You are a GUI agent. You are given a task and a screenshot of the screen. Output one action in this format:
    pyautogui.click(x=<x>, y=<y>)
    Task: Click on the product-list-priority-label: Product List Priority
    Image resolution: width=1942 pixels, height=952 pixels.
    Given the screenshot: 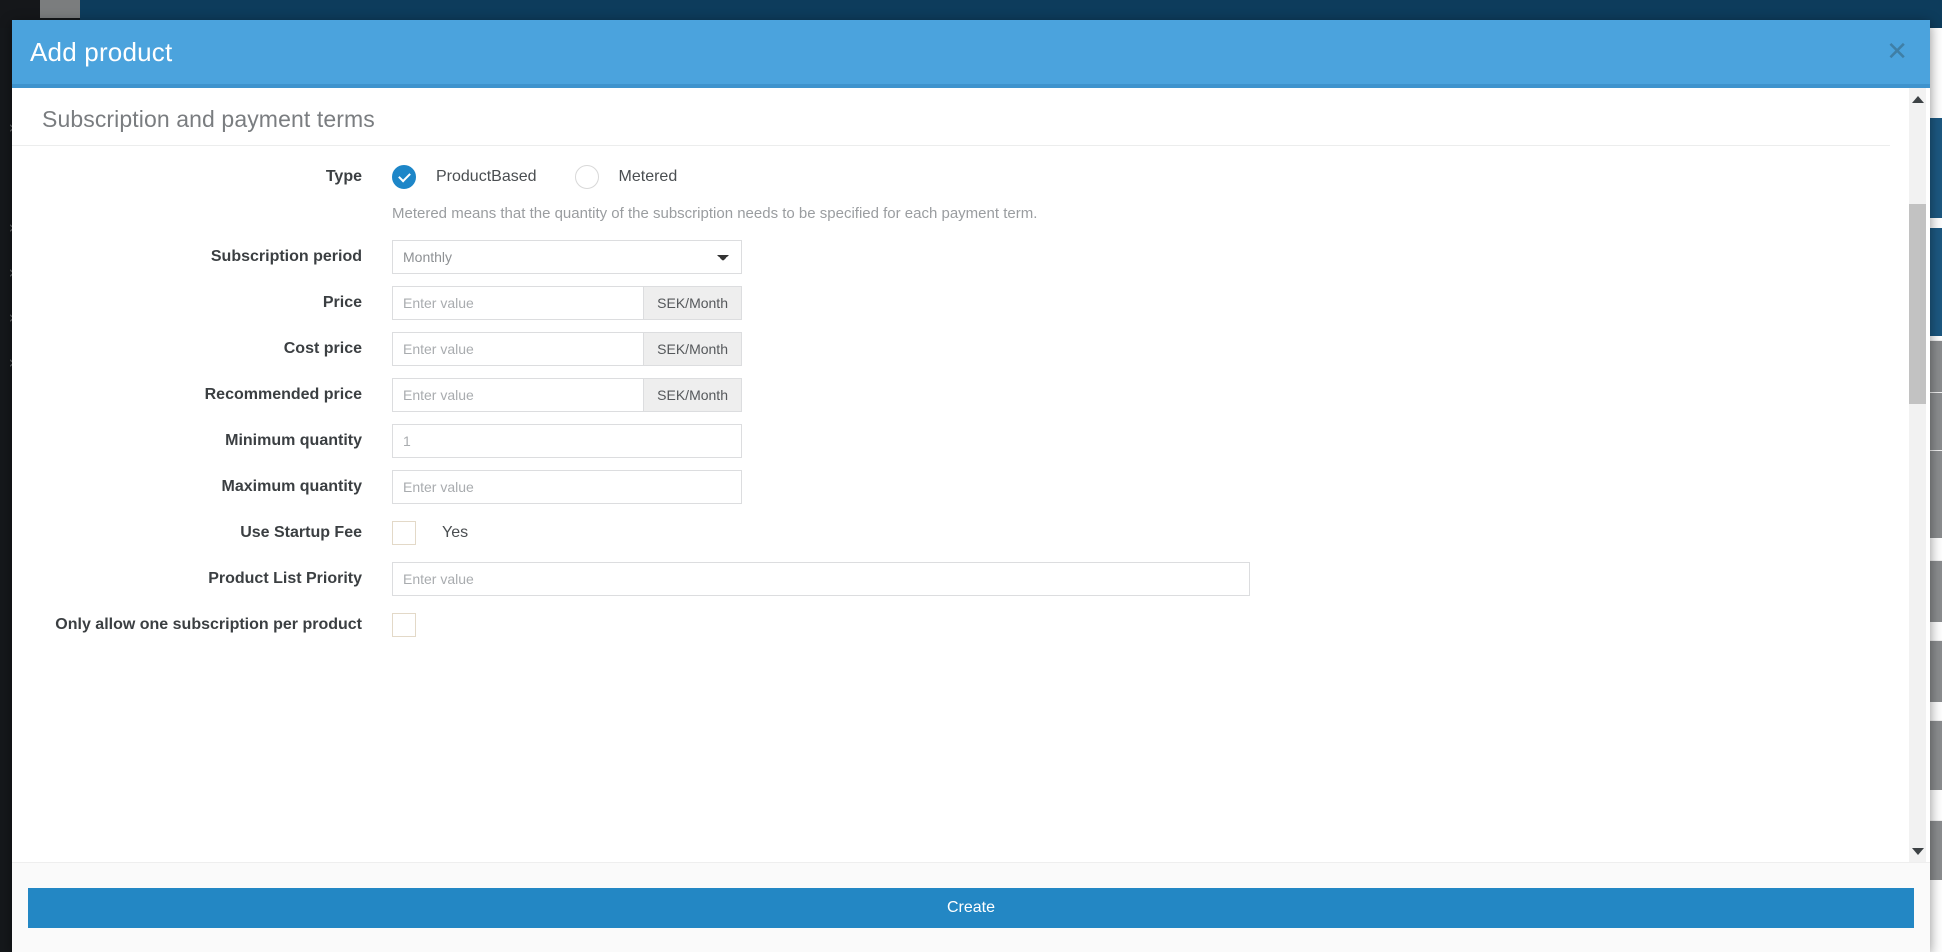 What is the action you would take?
    pyautogui.click(x=285, y=578)
    